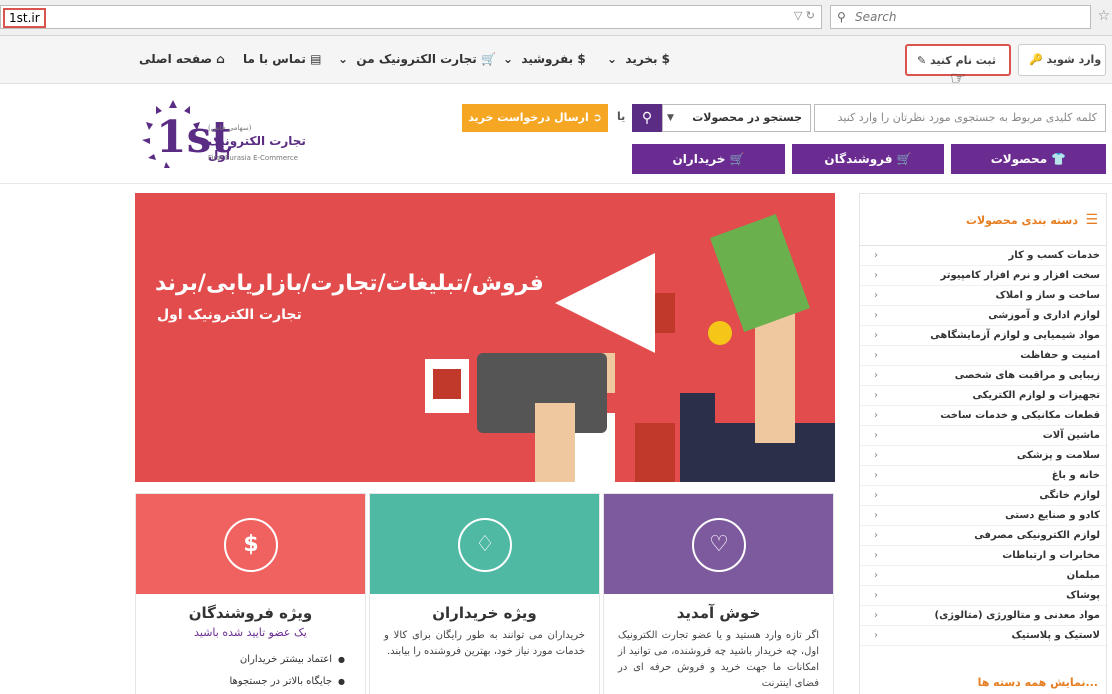 Image resolution: width=1112 pixels, height=694 pixels. What do you see at coordinates (983, 496) in the screenshot?
I see `sidebar-category-item: › لوازم خانگی` at bounding box center [983, 496].